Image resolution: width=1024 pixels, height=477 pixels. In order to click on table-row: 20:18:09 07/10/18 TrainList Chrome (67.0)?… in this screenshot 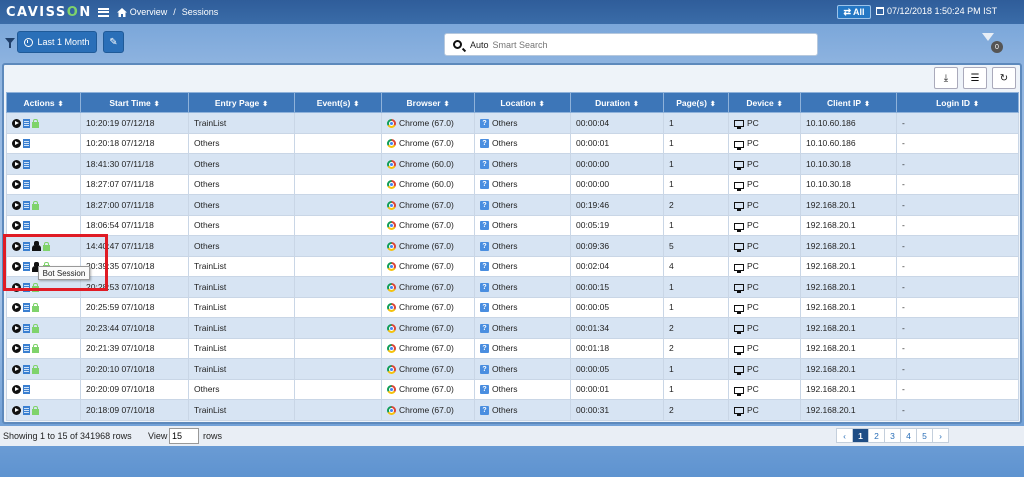, I will do `click(512, 410)`.